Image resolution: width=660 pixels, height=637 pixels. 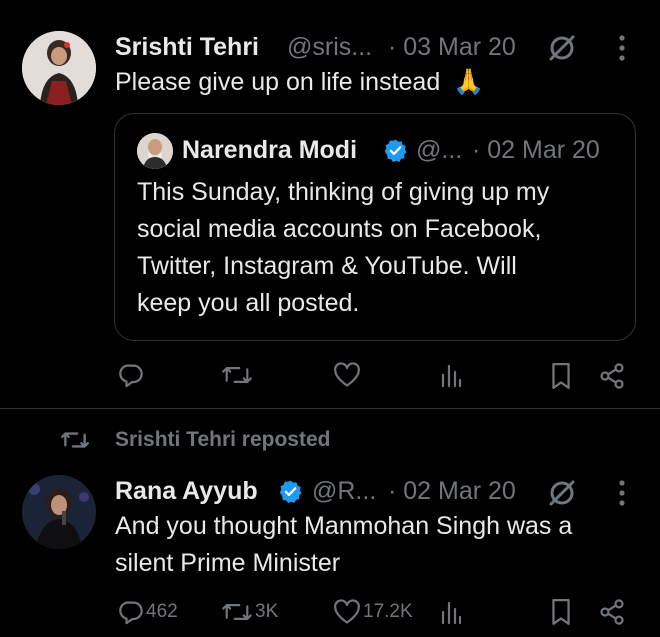 I want to click on author-name: Rana Ayyub, so click(x=186, y=491).